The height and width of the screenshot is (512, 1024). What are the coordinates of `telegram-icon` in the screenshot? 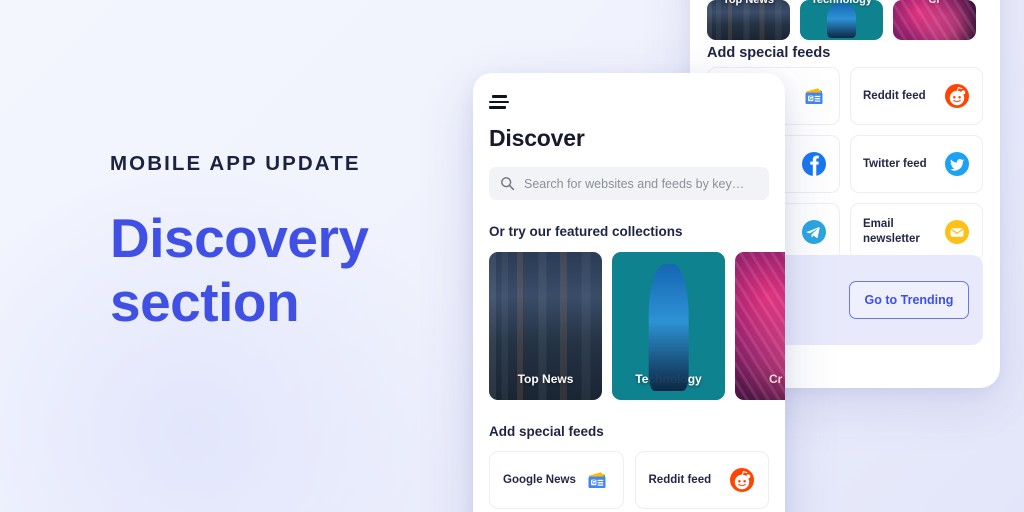 It's located at (814, 232).